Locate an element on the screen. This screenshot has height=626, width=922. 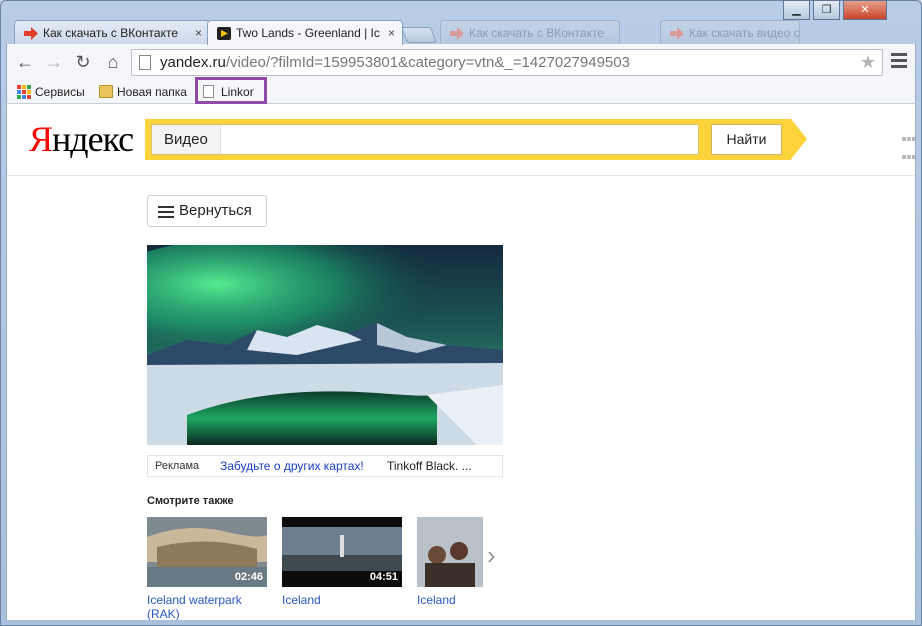
ad-link: Забудьте о других картах! is located at coordinates (292, 466).